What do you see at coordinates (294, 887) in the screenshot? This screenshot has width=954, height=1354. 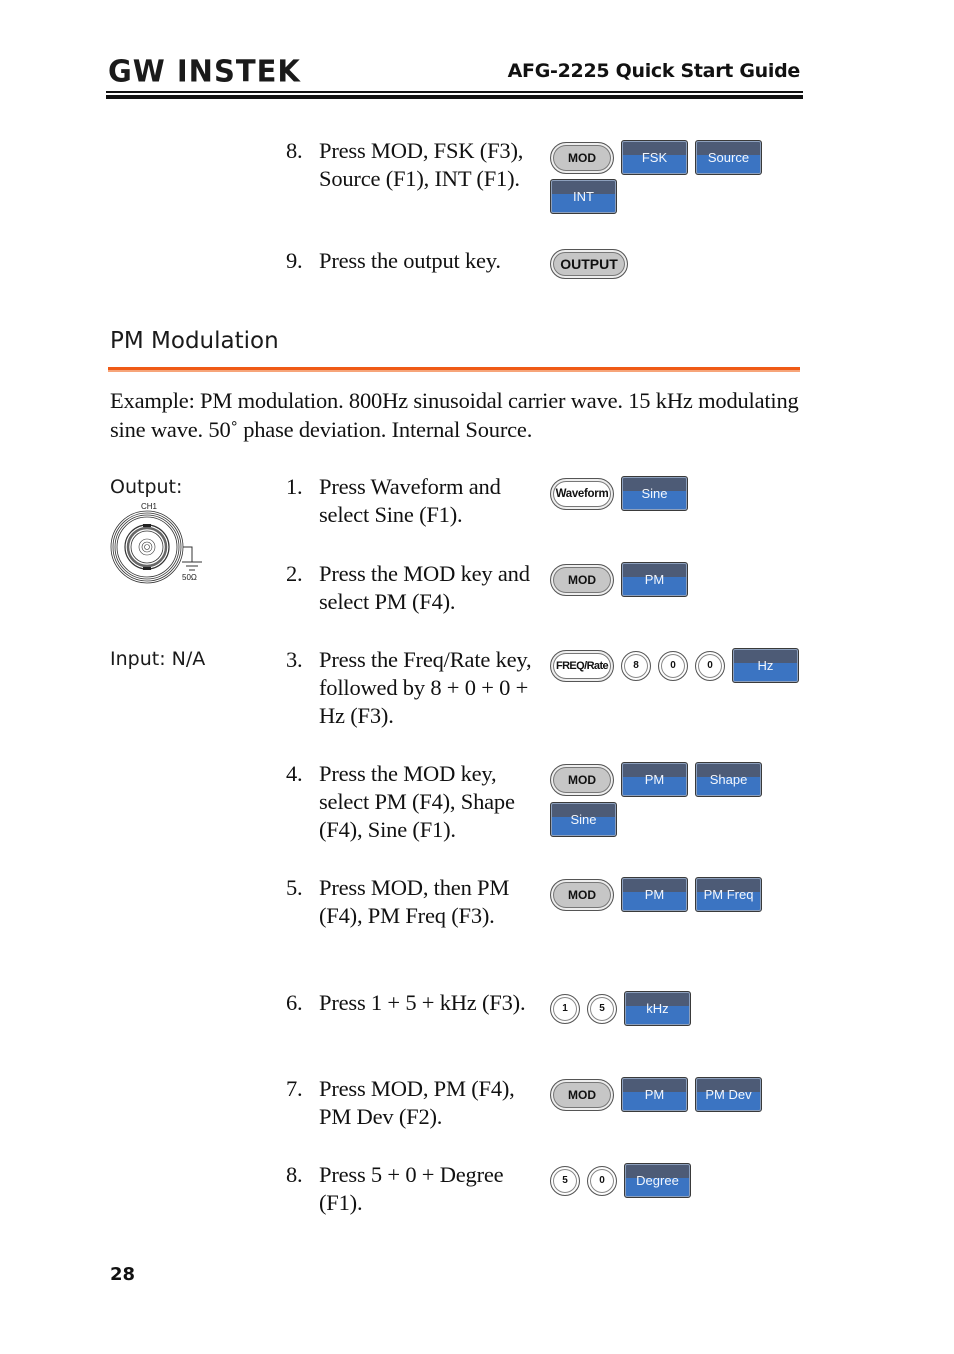 I see `step-number: 5.` at bounding box center [294, 887].